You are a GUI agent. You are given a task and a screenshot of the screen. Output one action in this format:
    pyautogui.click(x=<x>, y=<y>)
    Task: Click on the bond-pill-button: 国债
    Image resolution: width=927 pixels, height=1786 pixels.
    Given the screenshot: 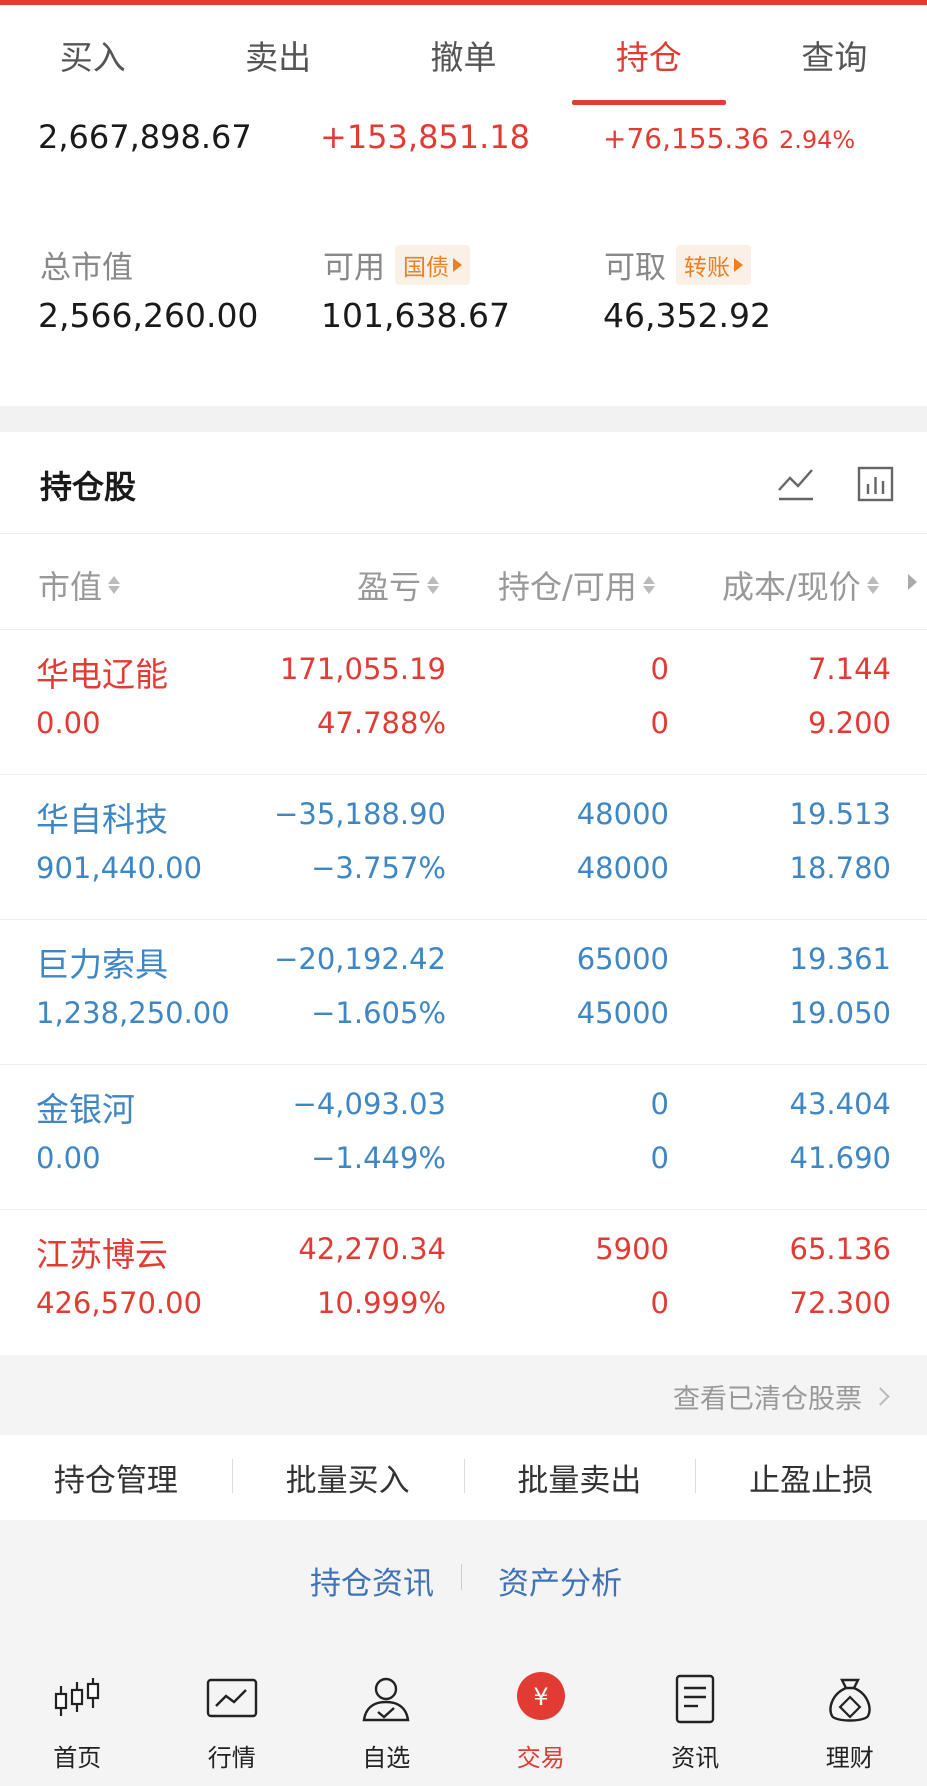 What is the action you would take?
    pyautogui.click(x=432, y=264)
    